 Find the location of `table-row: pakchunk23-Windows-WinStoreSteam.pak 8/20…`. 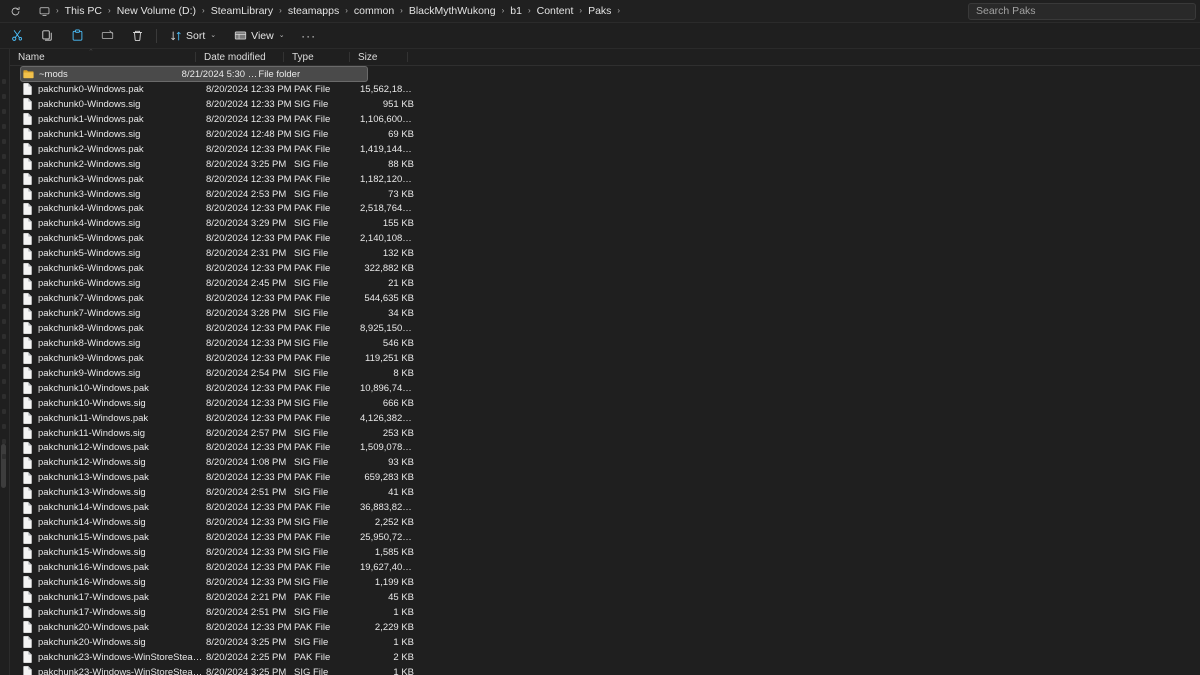

table-row: pakchunk23-Windows-WinStoreSteam.pak 8/20… is located at coordinates (605, 657).